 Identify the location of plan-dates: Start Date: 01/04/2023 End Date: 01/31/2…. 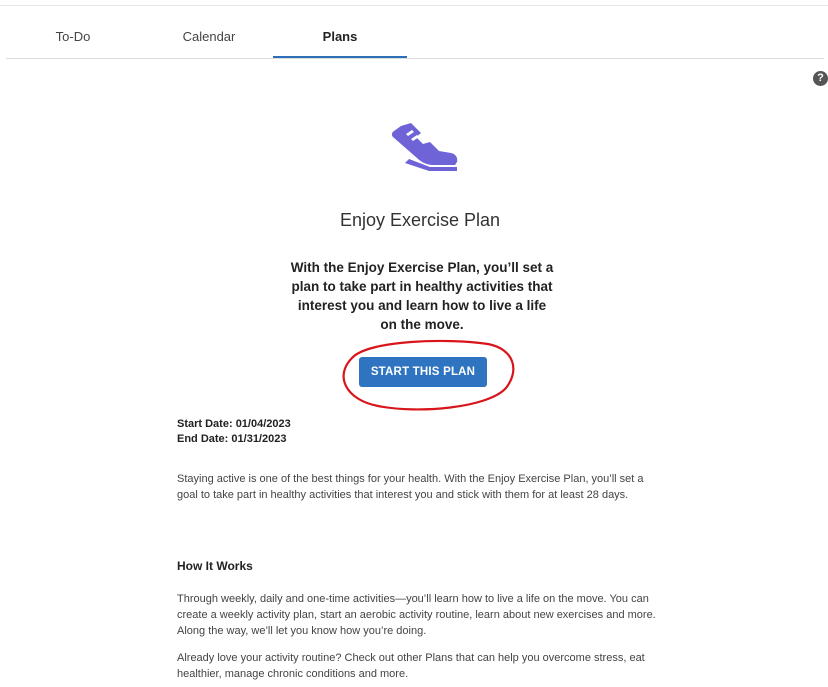
(234, 432).